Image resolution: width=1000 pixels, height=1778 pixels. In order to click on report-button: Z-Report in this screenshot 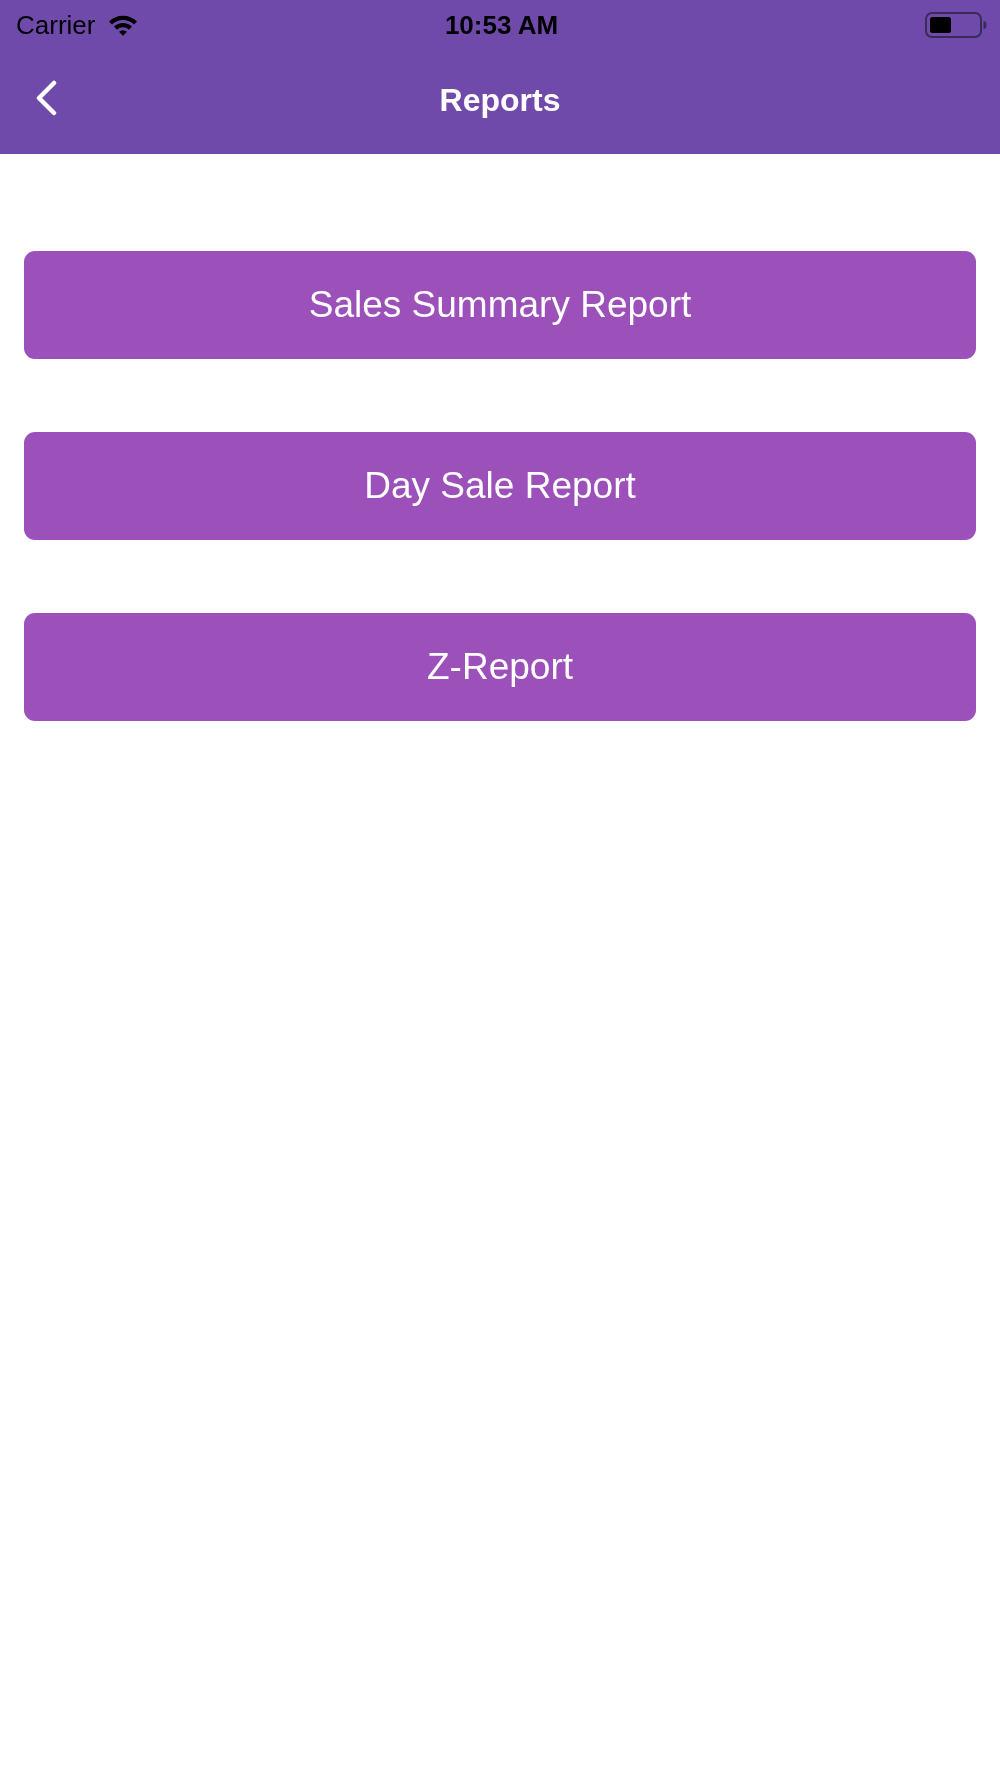, I will do `click(500, 667)`.